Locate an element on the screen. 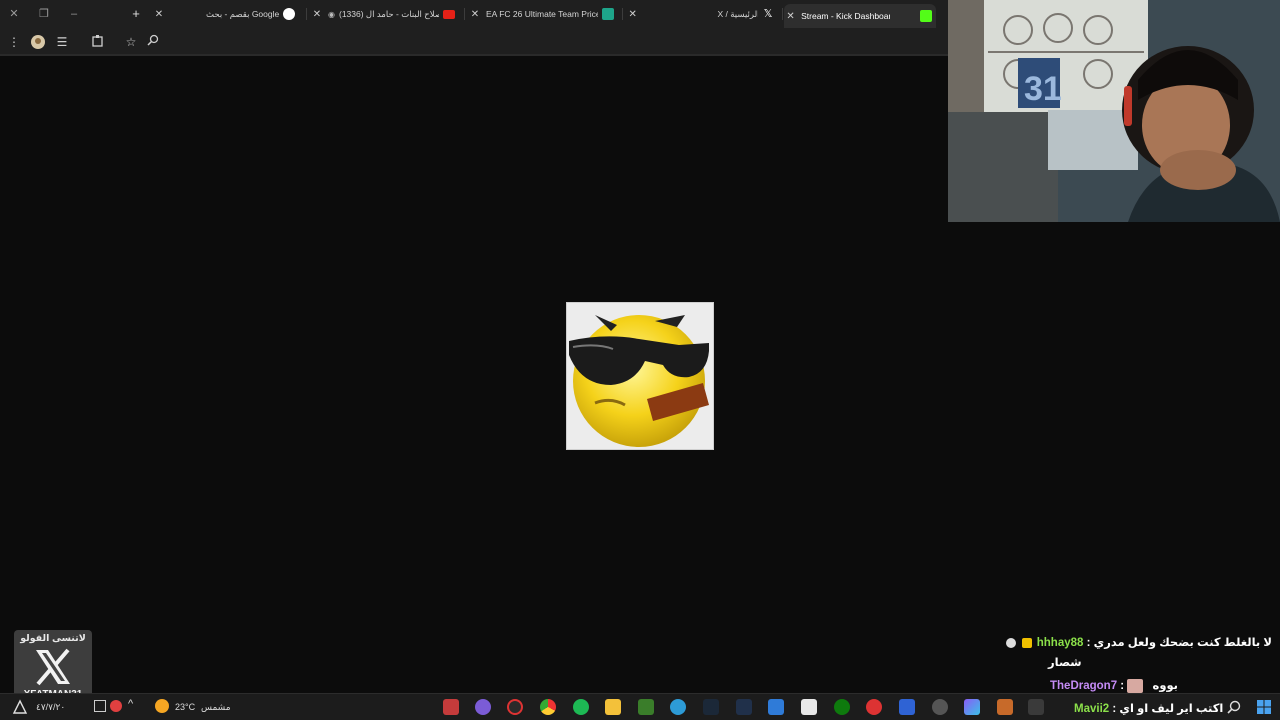  cool-emoji-image is located at coordinates (640, 376).